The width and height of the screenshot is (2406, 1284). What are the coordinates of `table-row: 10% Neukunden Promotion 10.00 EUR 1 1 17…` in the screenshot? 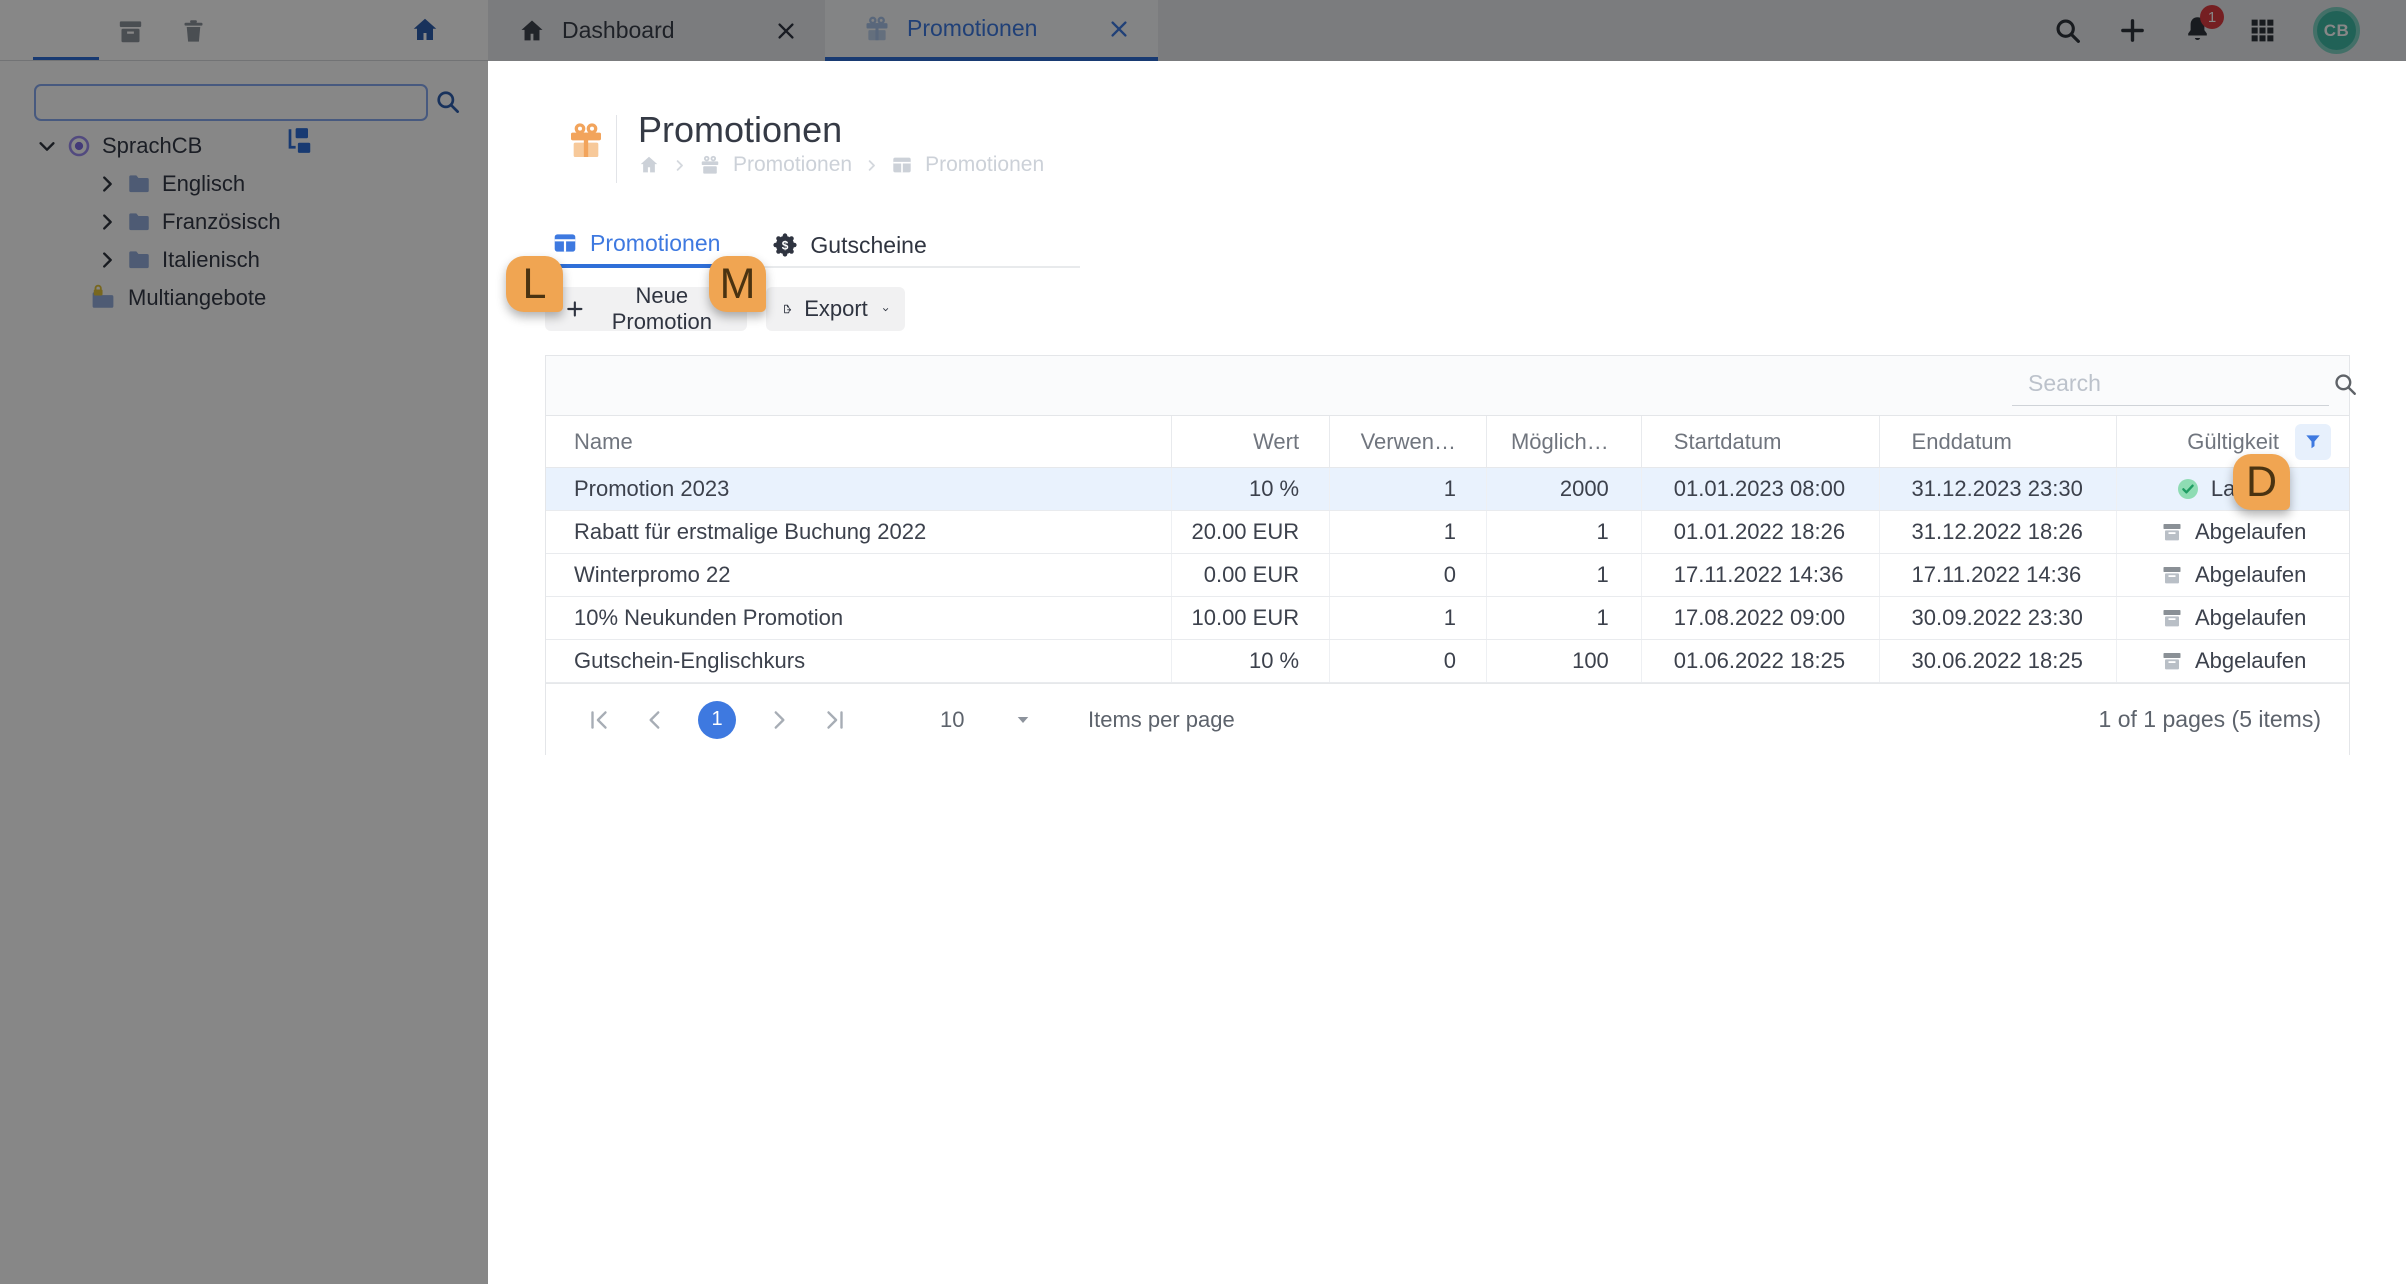 It's located at (1447, 618).